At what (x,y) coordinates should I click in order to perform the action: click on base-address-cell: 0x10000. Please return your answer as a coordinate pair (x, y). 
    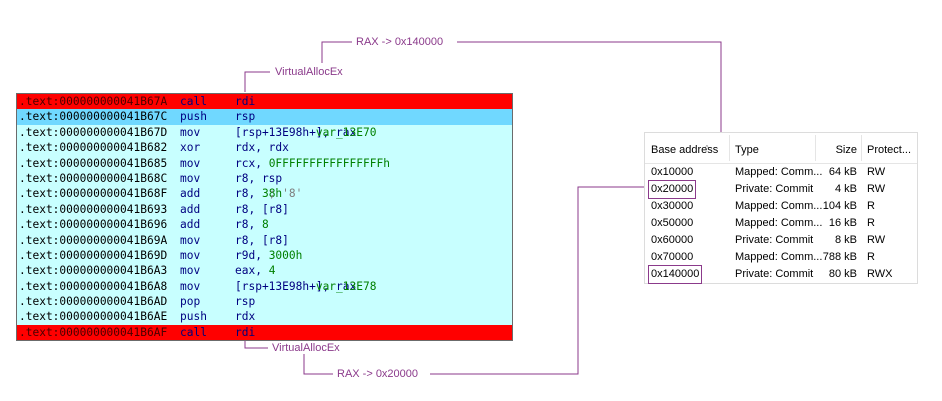
    Looking at the image, I should click on (672, 172).